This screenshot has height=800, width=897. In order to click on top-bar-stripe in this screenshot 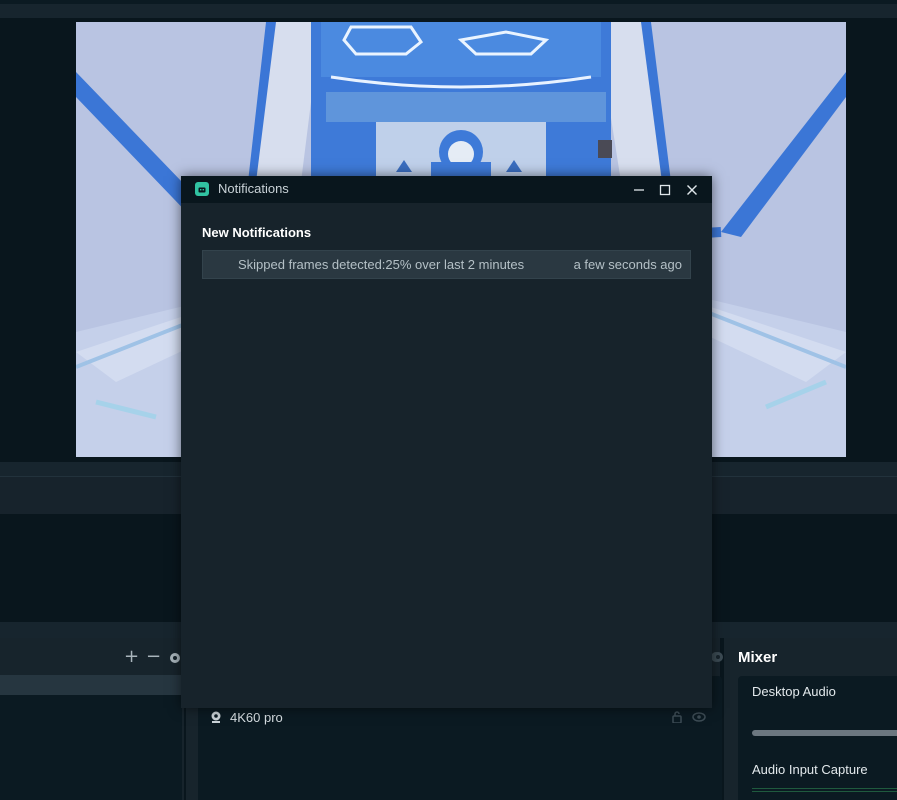, I will do `click(448, 11)`.